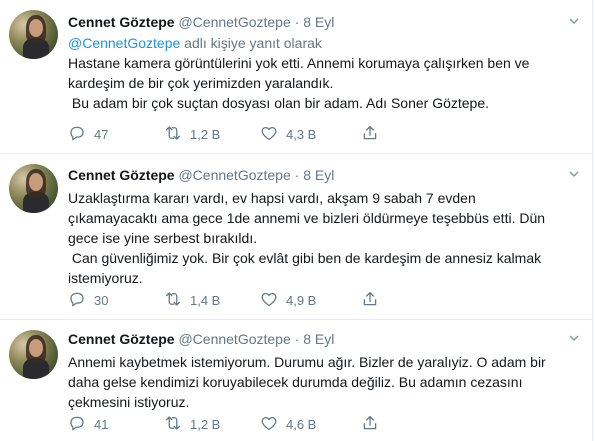 The width and height of the screenshot is (595, 441). What do you see at coordinates (301, 134) in the screenshot?
I see `like-count: 4,3 B` at bounding box center [301, 134].